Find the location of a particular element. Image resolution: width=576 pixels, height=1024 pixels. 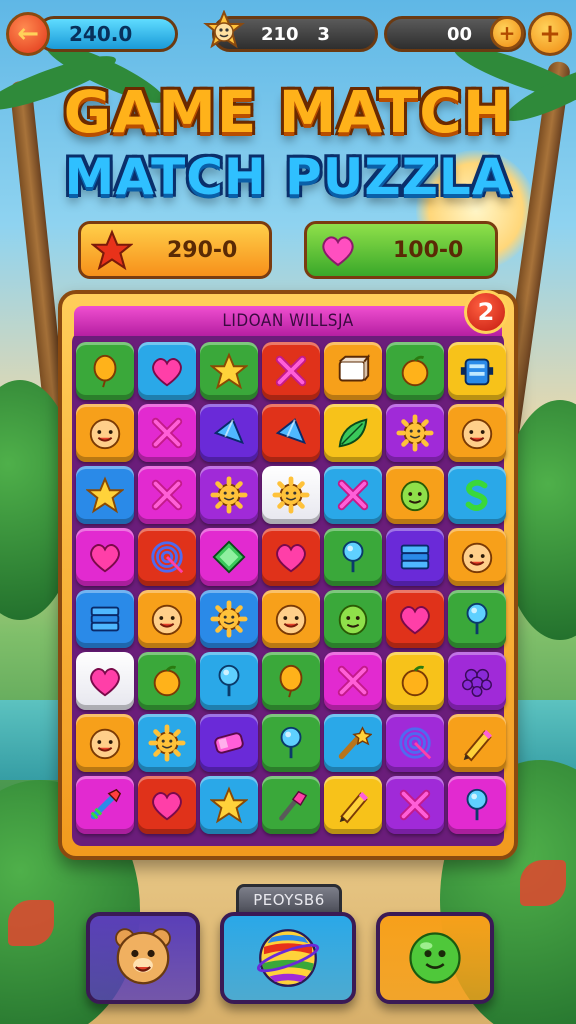

tile-grape is located at coordinates (477, 681).